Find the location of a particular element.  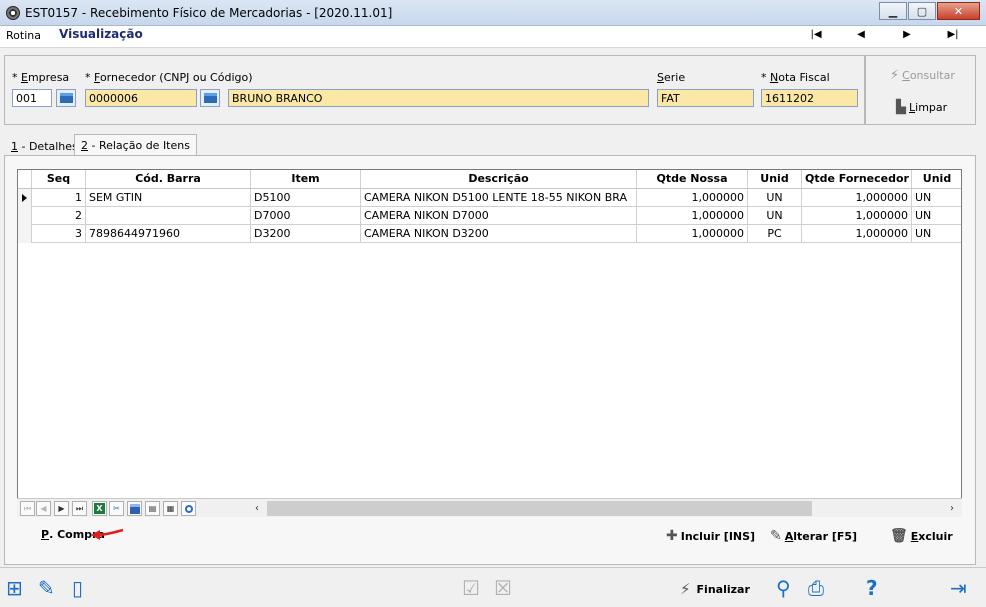

side-actions-panel: ⚡ Consultar ▙ Limpar is located at coordinates (920, 90).